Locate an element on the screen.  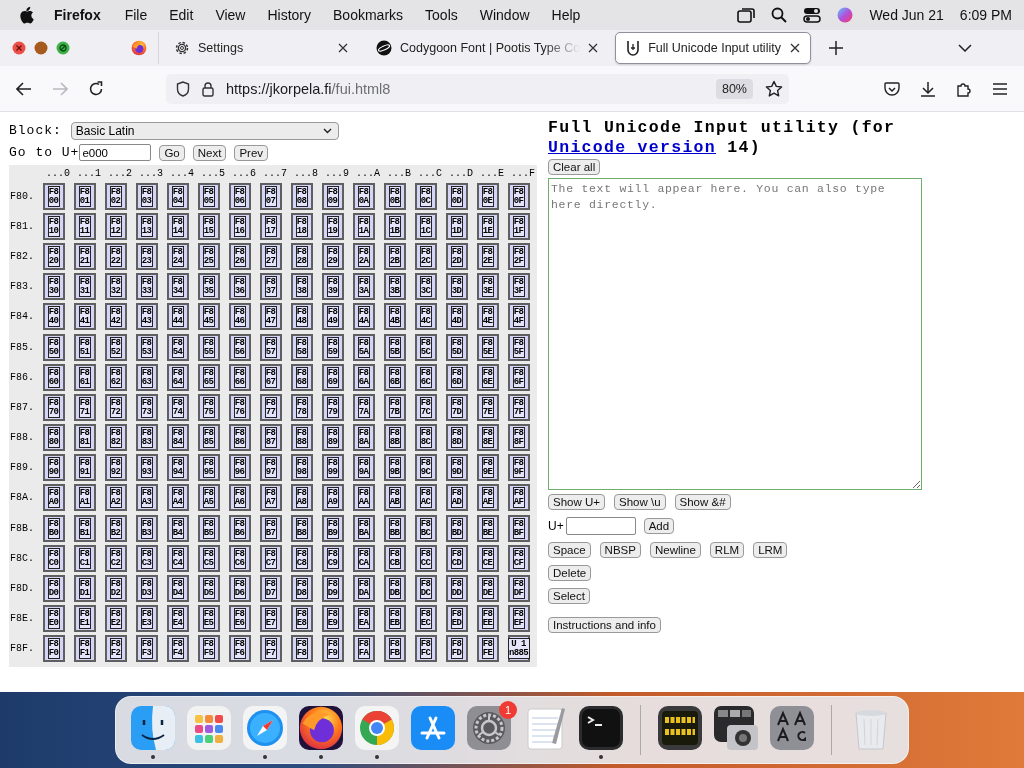
add-button: Add is located at coordinates (659, 526).